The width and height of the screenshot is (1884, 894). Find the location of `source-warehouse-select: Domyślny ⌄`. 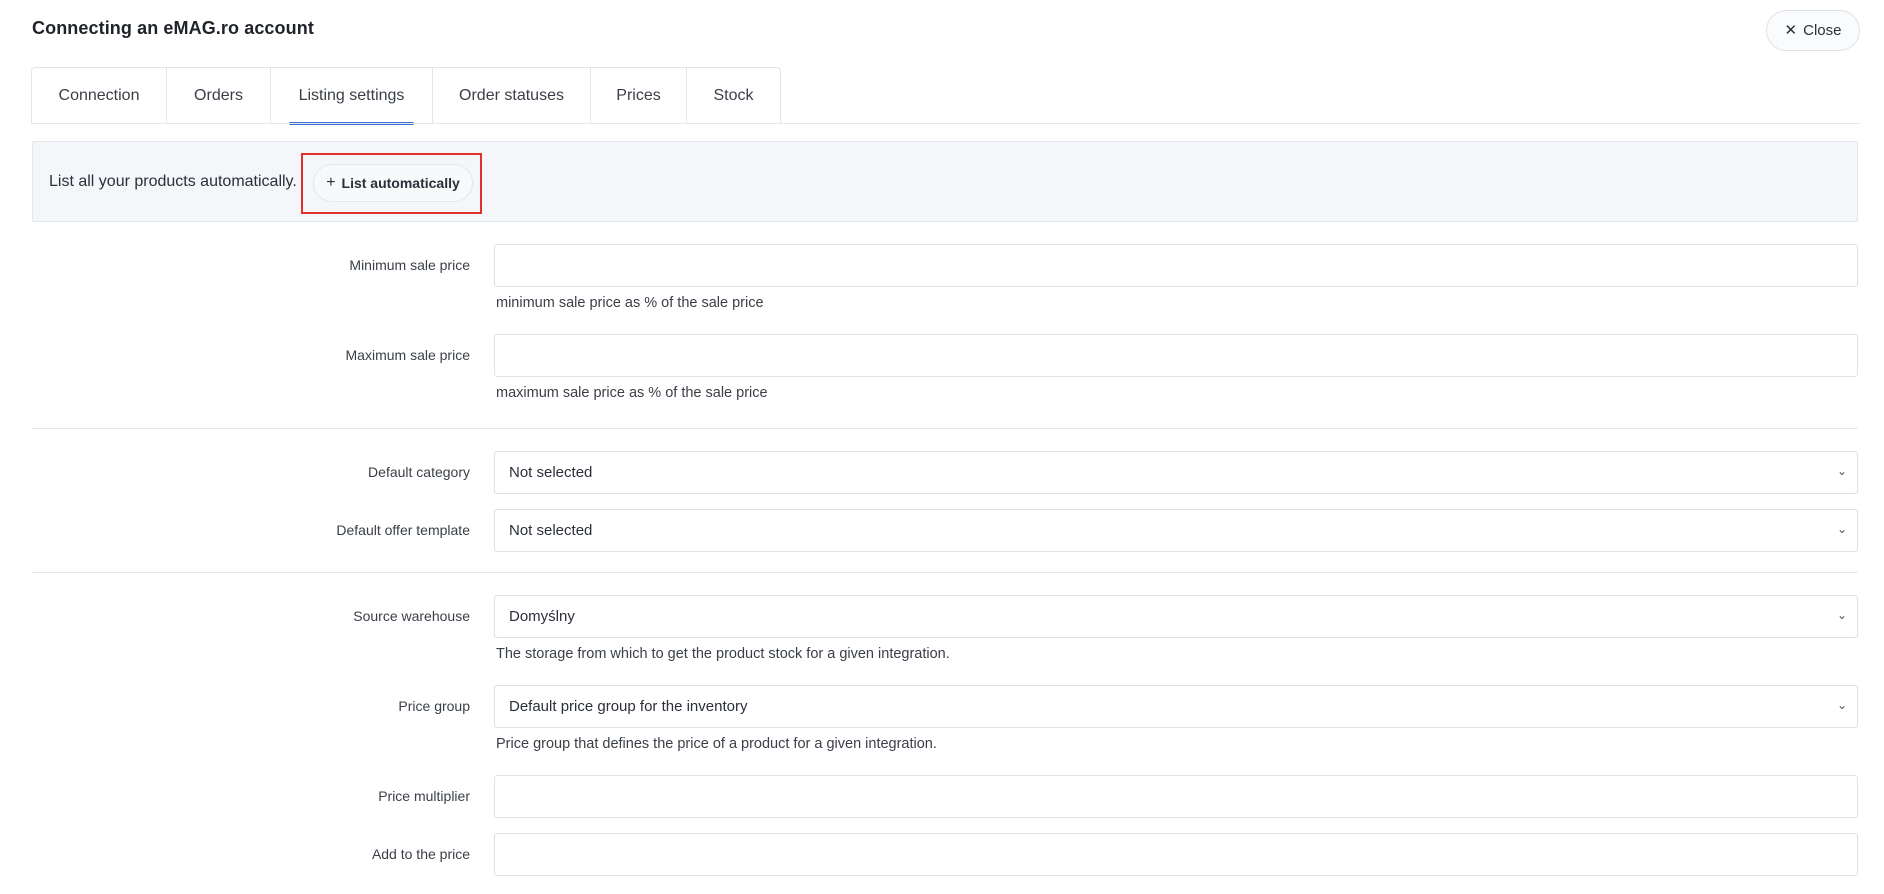

source-warehouse-select: Domyślny ⌄ is located at coordinates (1176, 616).